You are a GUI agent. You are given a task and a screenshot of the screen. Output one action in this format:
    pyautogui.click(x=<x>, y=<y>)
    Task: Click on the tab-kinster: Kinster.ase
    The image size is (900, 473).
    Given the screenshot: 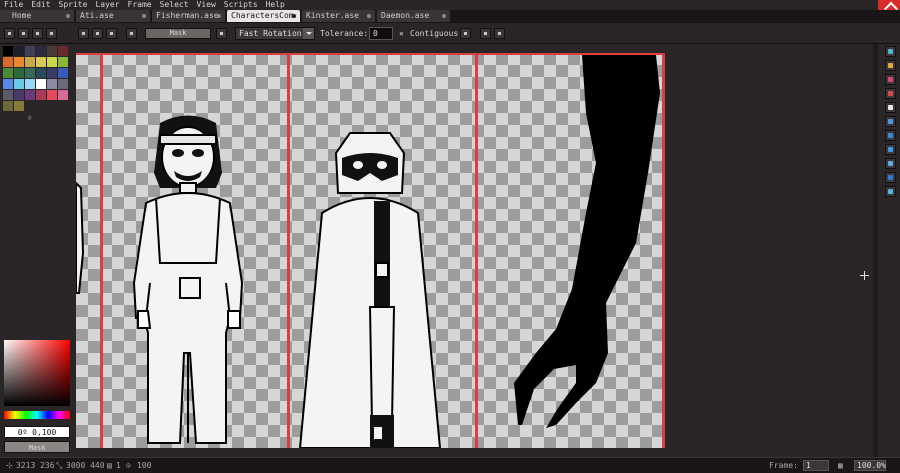 What is the action you would take?
    pyautogui.click(x=338, y=16)
    